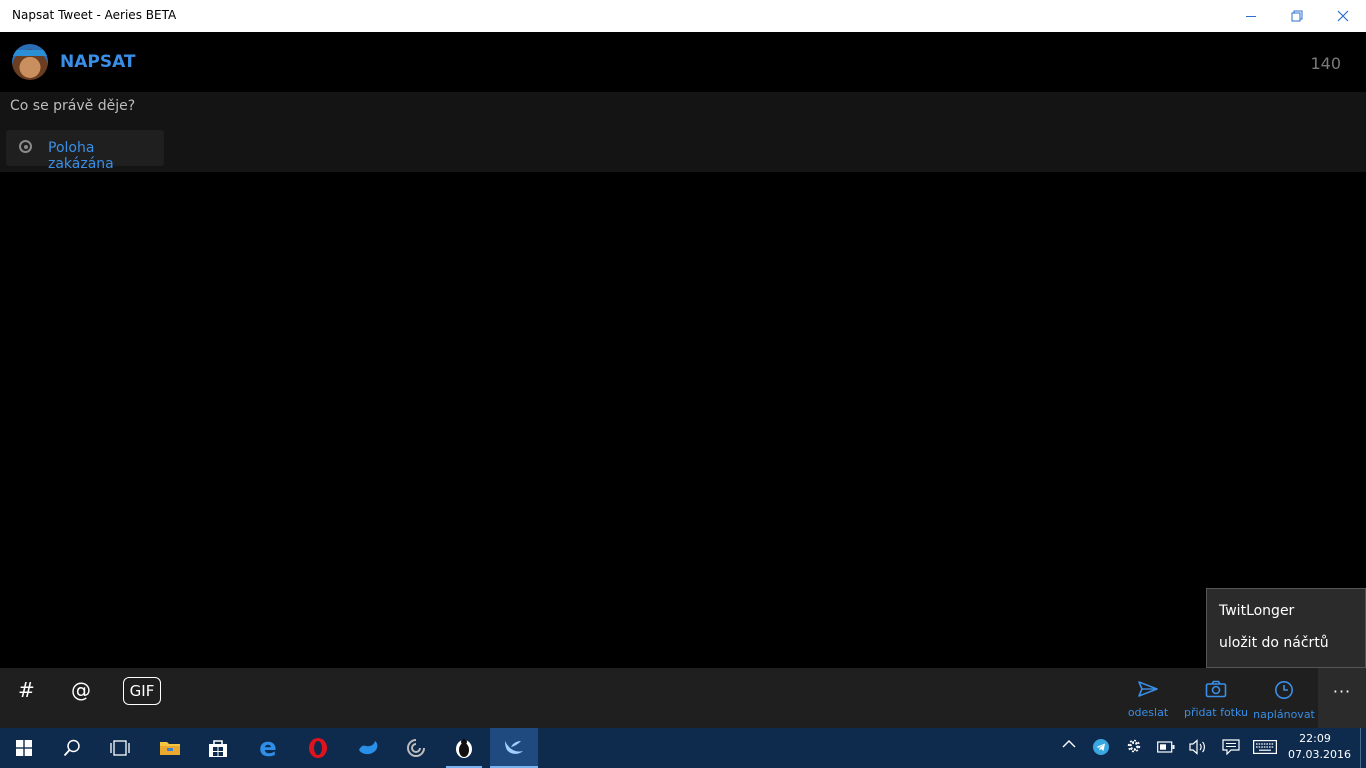 This screenshot has height=768, width=1366. I want to click on taskbar-edge: e, so click(268, 748).